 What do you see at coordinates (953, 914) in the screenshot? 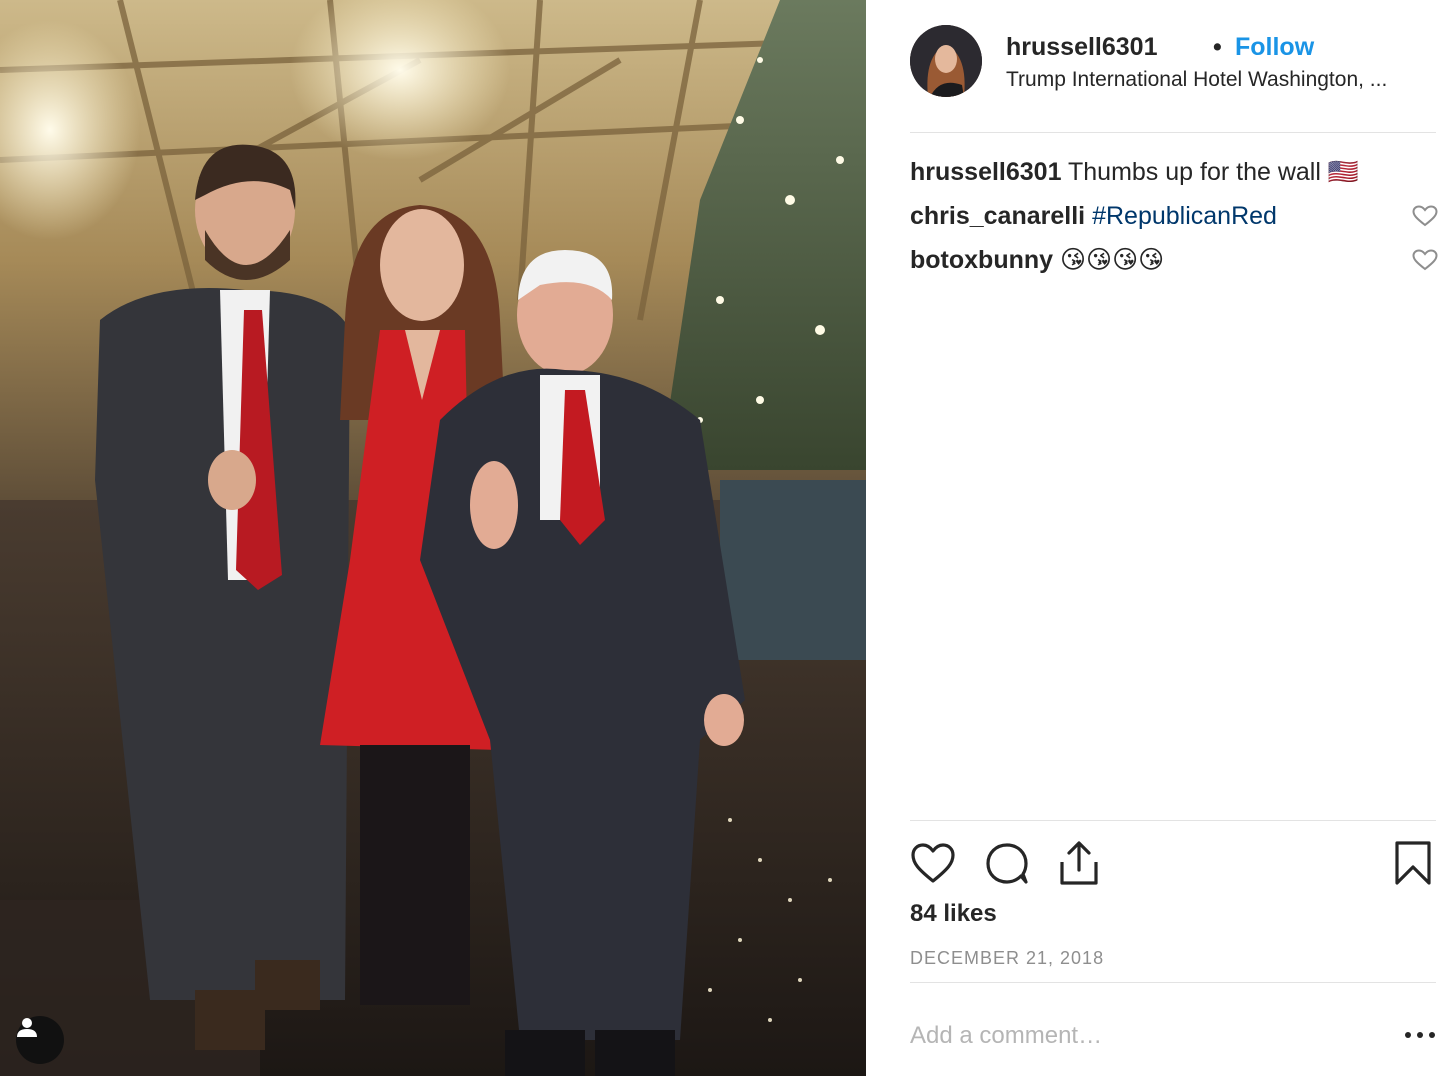
I see `likes-count: 84 likes` at bounding box center [953, 914].